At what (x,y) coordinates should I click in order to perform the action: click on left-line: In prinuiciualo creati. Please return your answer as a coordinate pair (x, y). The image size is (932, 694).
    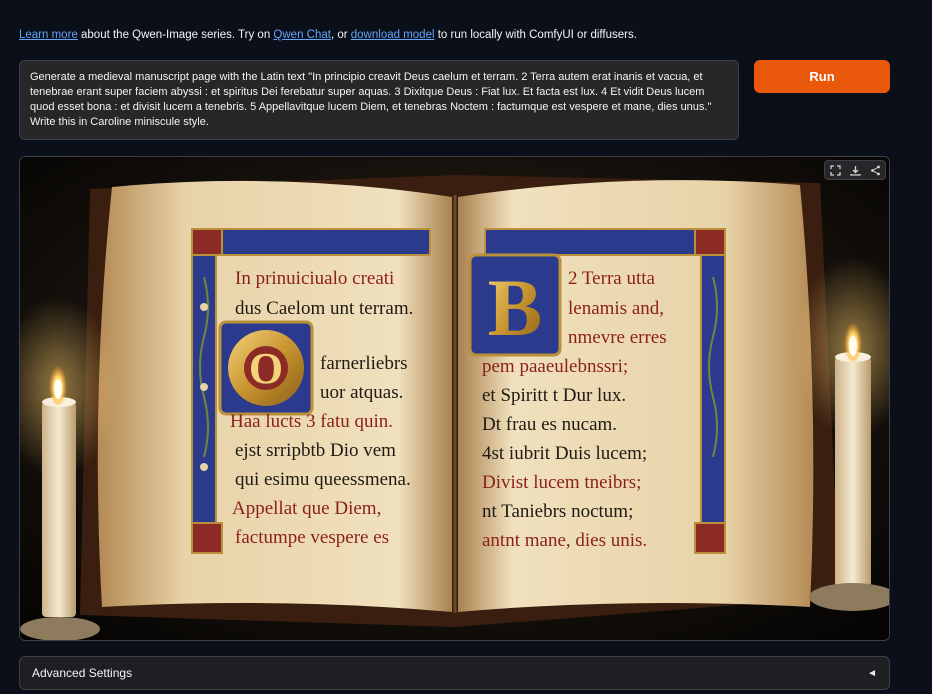
    Looking at the image, I should click on (314, 278).